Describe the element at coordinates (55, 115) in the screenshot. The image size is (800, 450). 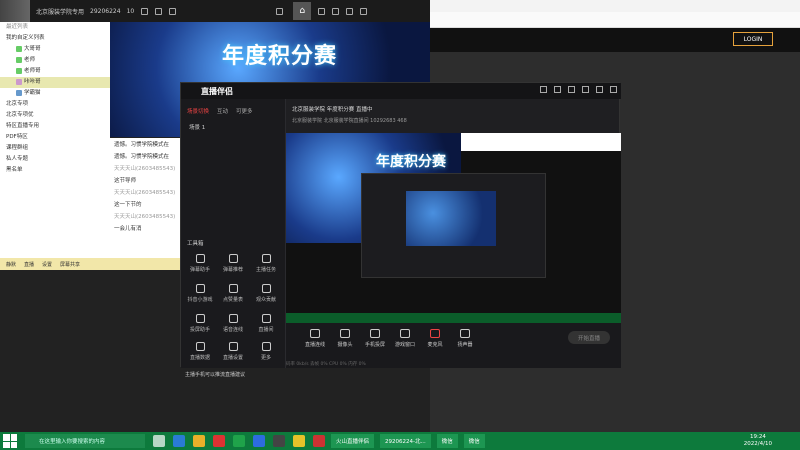
I see `list-item: 北京专项优` at that location.